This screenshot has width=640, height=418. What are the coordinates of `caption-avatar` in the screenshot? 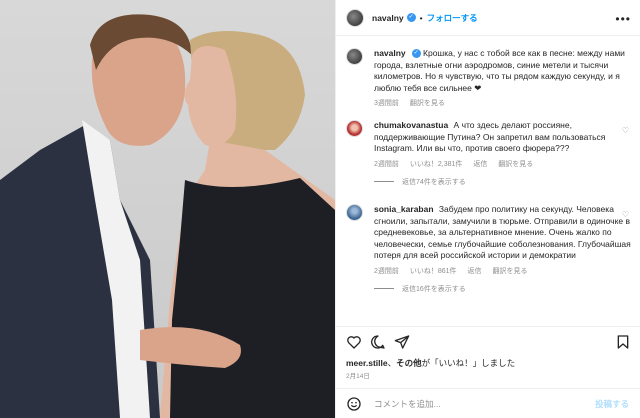 It's located at (354, 56).